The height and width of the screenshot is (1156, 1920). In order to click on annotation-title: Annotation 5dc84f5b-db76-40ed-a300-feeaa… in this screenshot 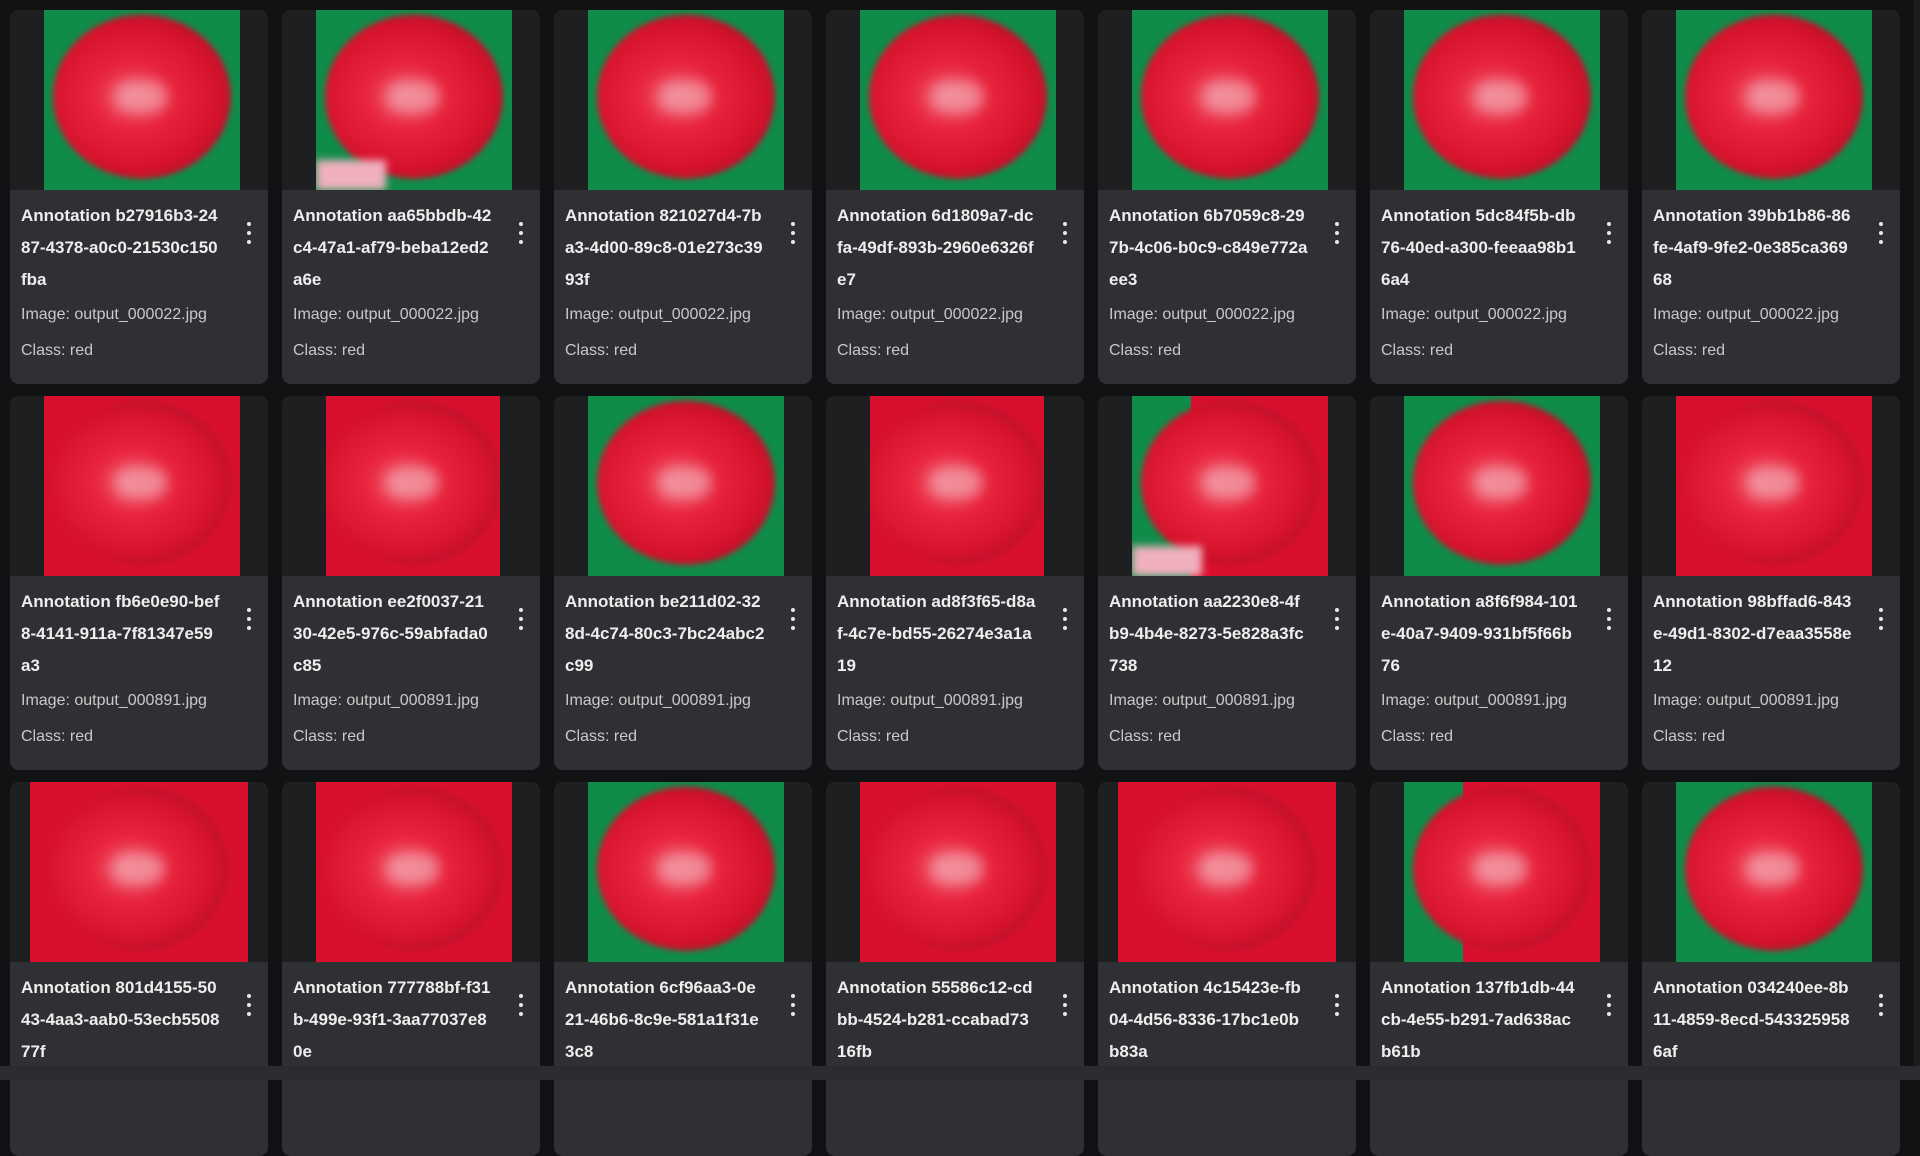, I will do `click(1478, 247)`.